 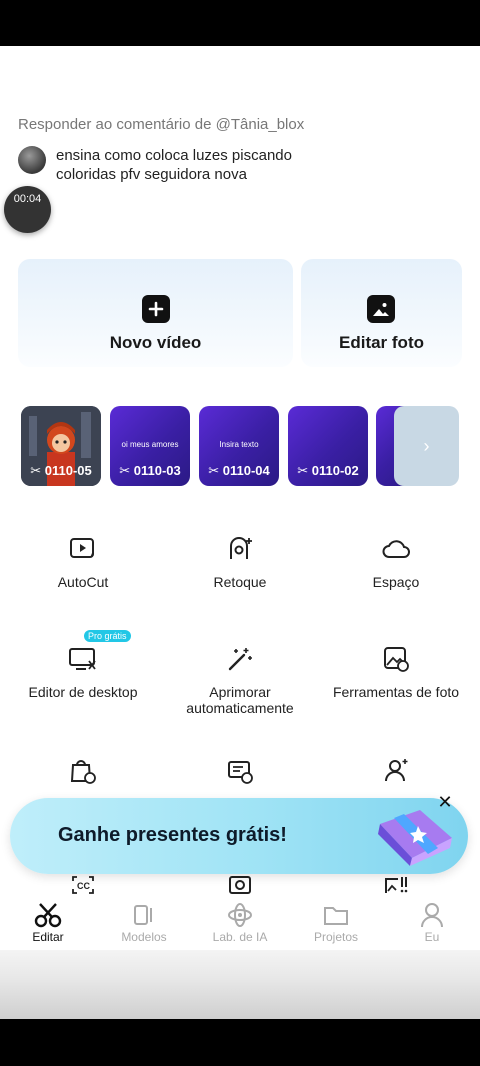 I want to click on pro-badge: Pro grátis, so click(x=107, y=636).